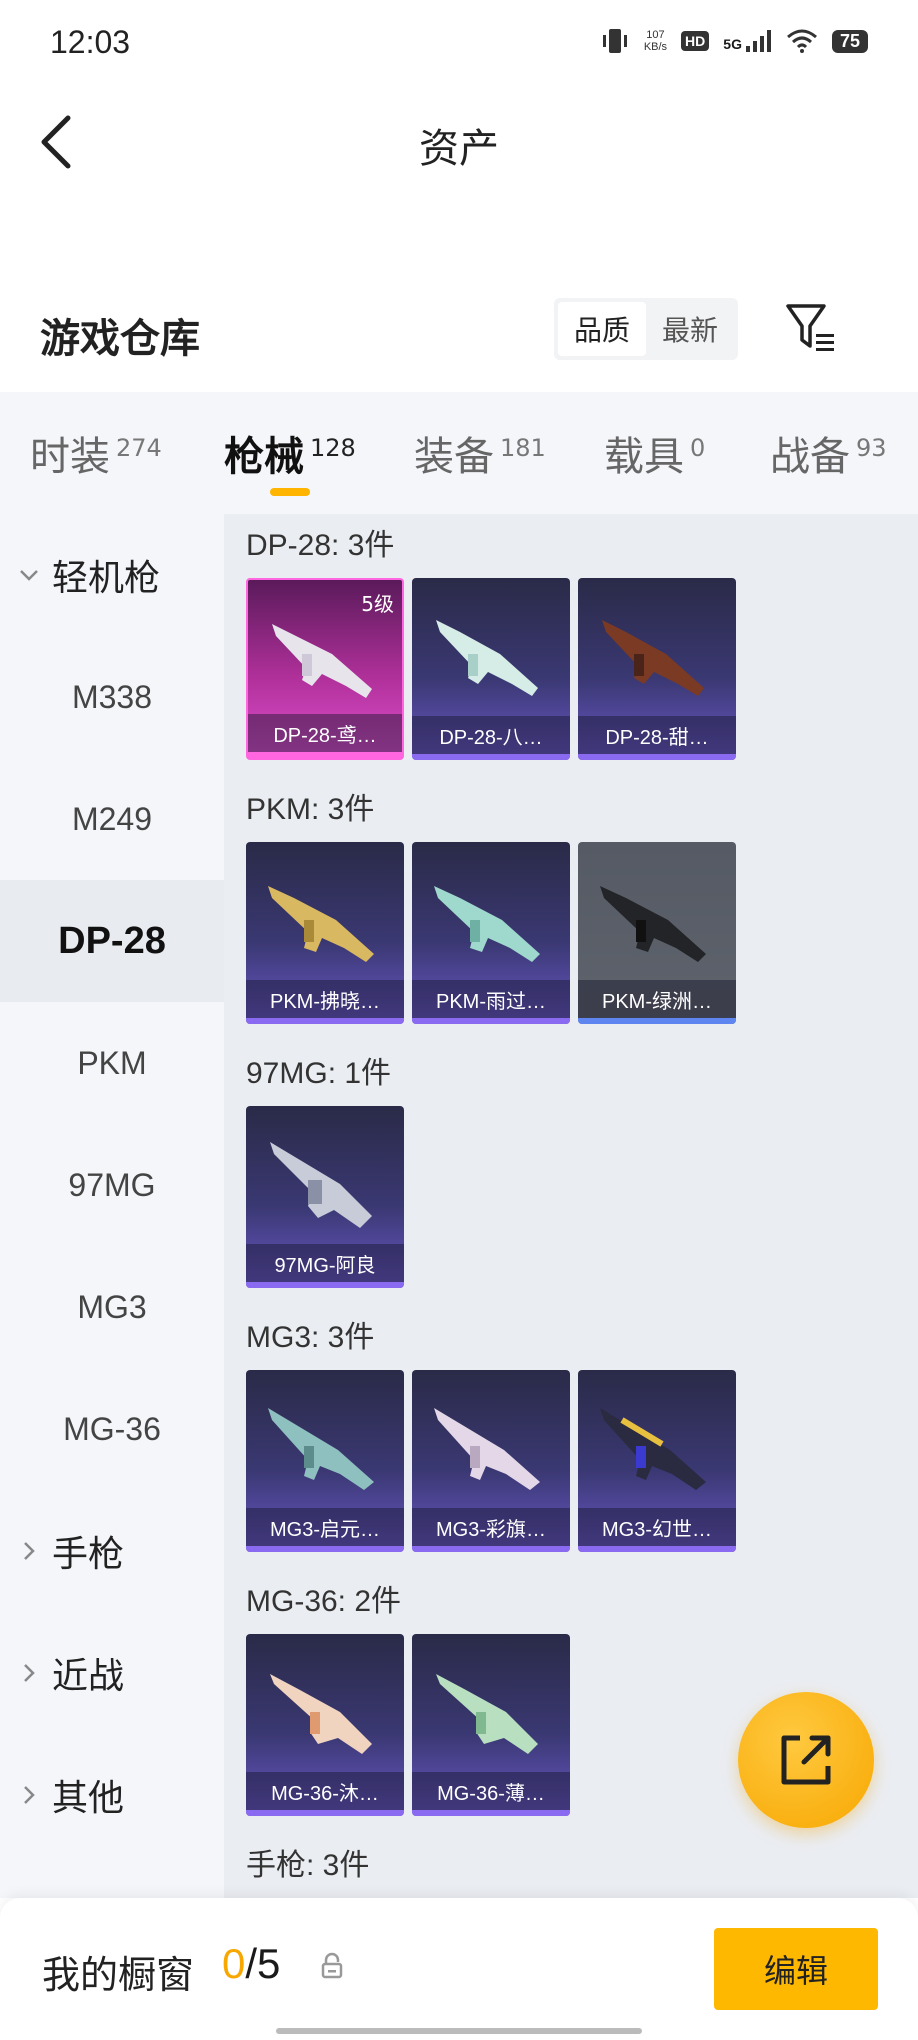 Image resolution: width=918 pixels, height=2040 pixels. Describe the element at coordinates (319, 1073) in the screenshot. I see `group-title: 97MG: 1件` at that location.